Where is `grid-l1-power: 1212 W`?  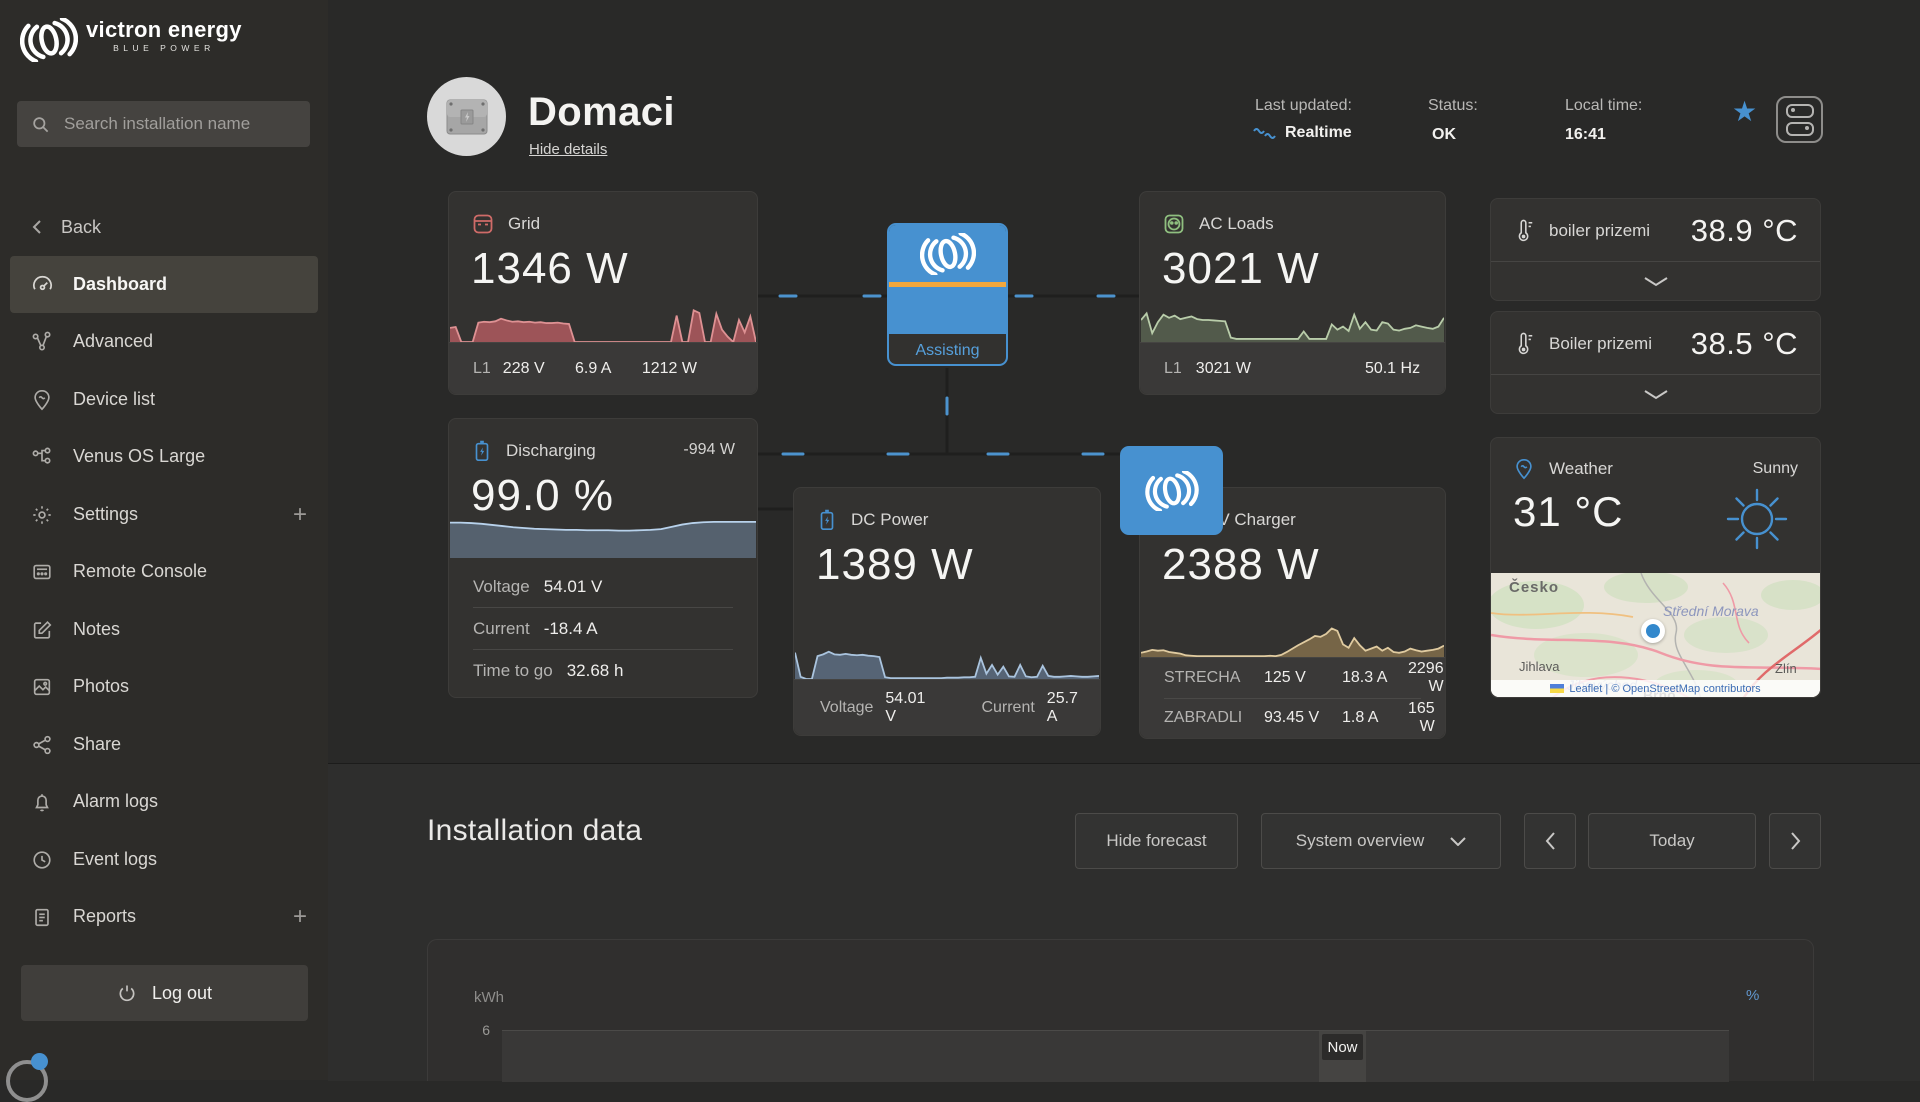
grid-l1-power: 1212 W is located at coordinates (669, 368).